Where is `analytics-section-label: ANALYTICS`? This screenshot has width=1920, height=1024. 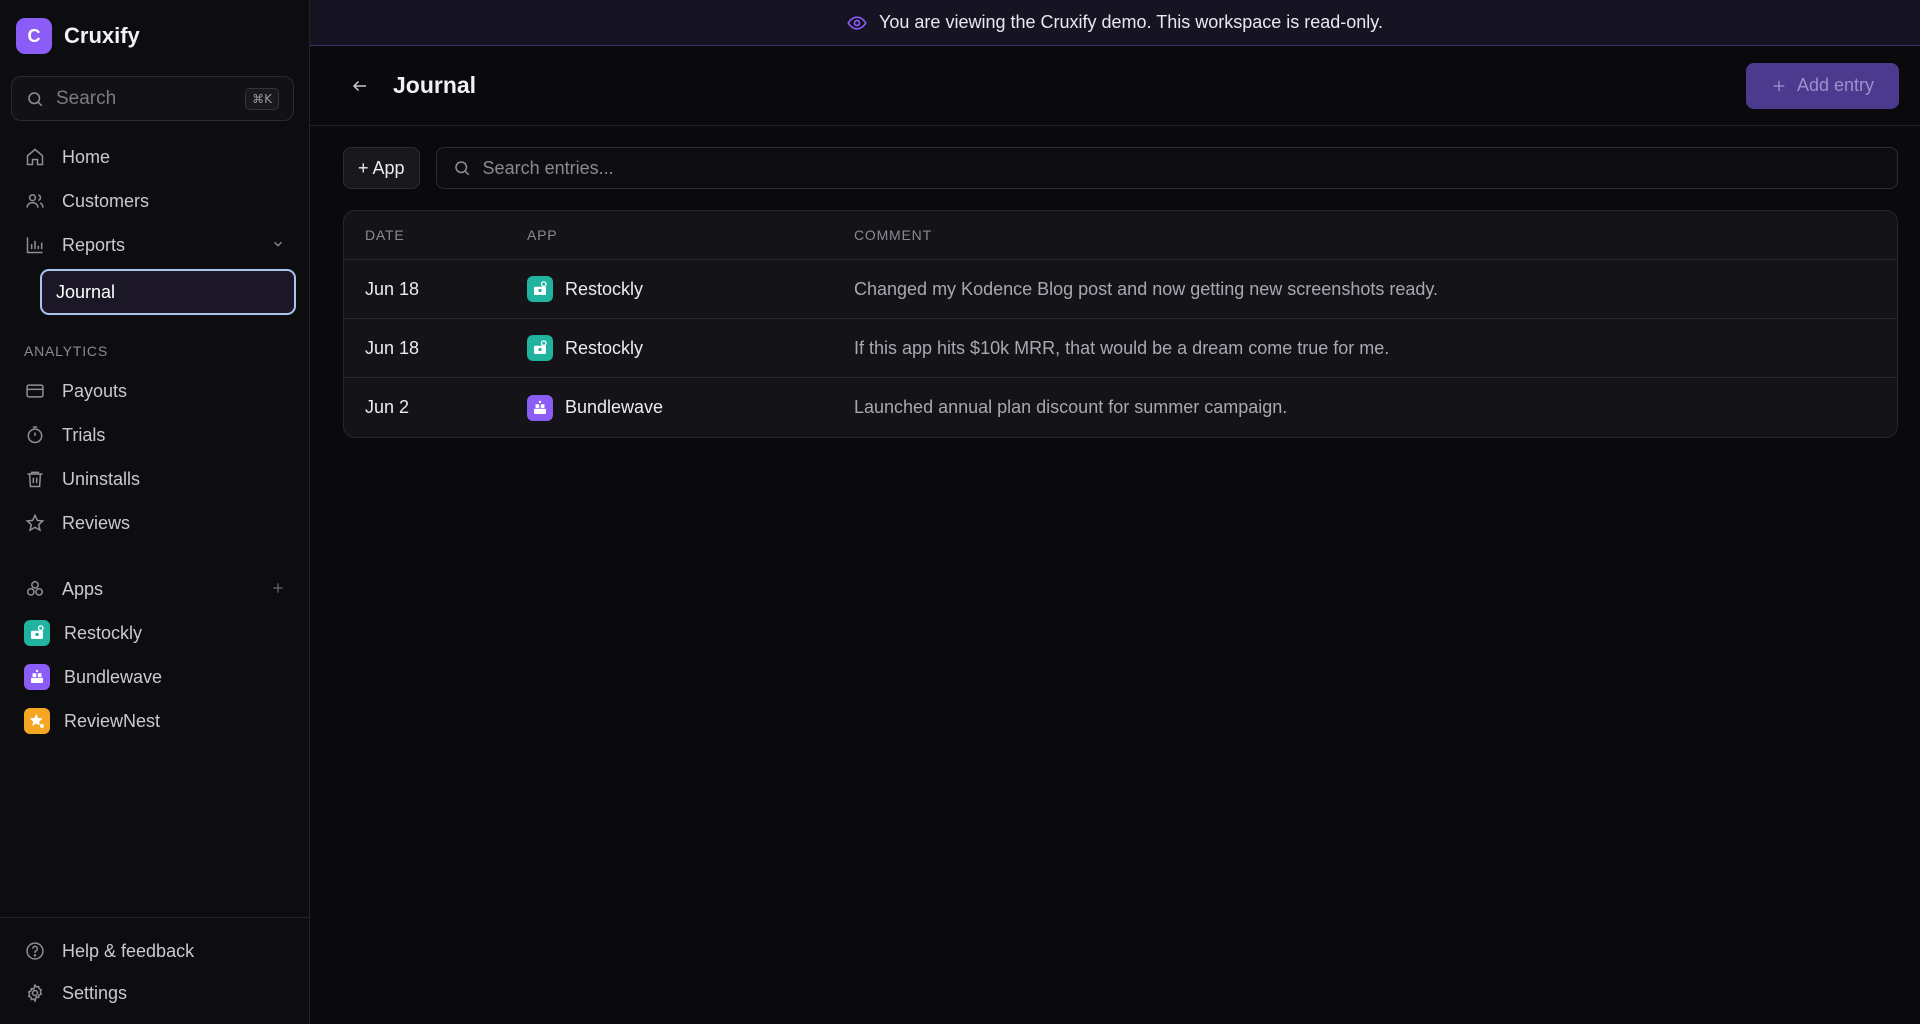
analytics-section-label: ANALYTICS is located at coordinates (66, 351).